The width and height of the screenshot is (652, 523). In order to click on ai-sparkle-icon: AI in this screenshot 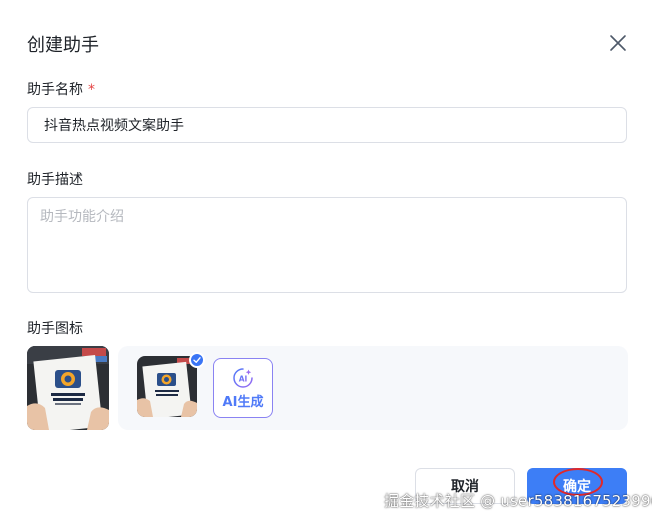, I will do `click(243, 377)`.